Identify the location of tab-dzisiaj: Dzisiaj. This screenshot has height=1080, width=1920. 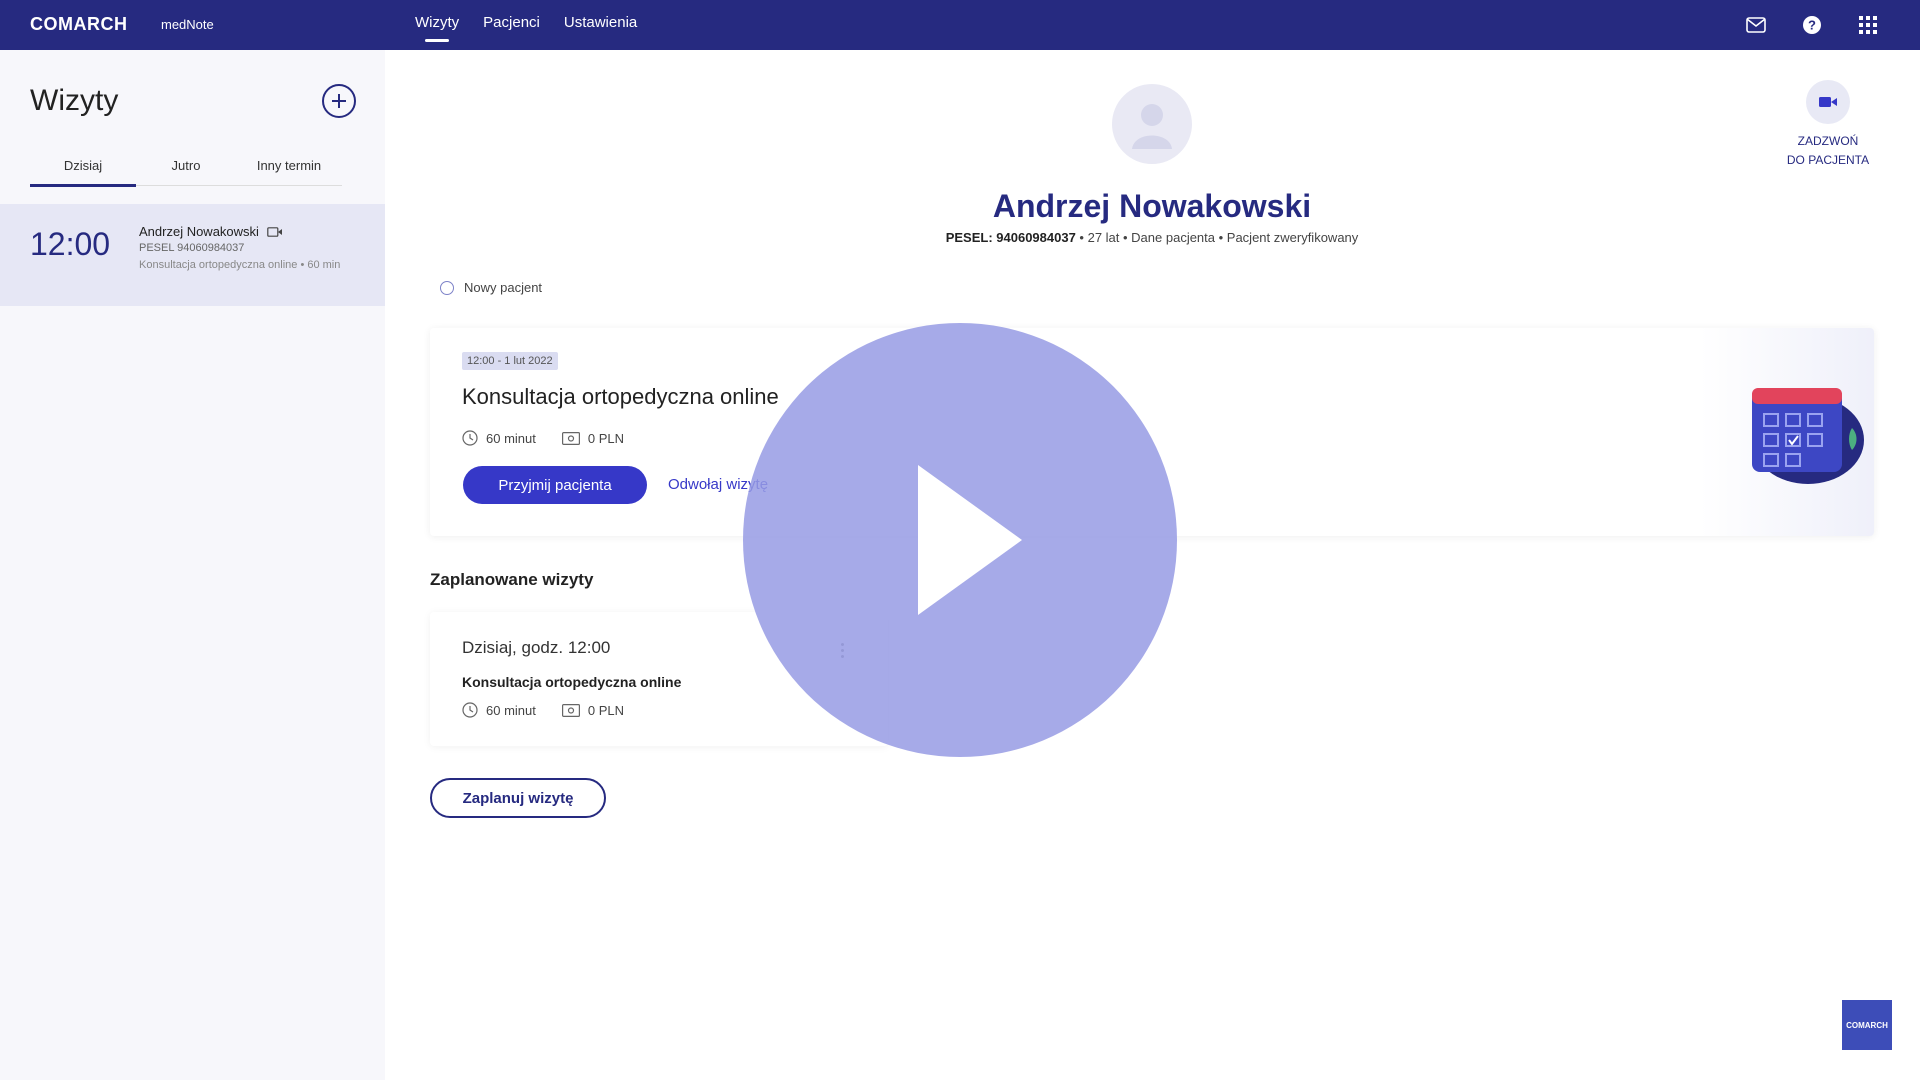
(83, 172).